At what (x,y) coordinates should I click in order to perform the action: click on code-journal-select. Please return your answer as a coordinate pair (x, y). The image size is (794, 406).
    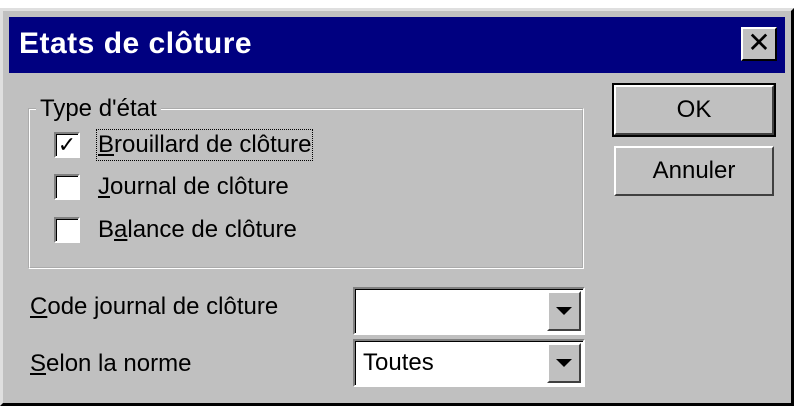
    Looking at the image, I should click on (469, 311).